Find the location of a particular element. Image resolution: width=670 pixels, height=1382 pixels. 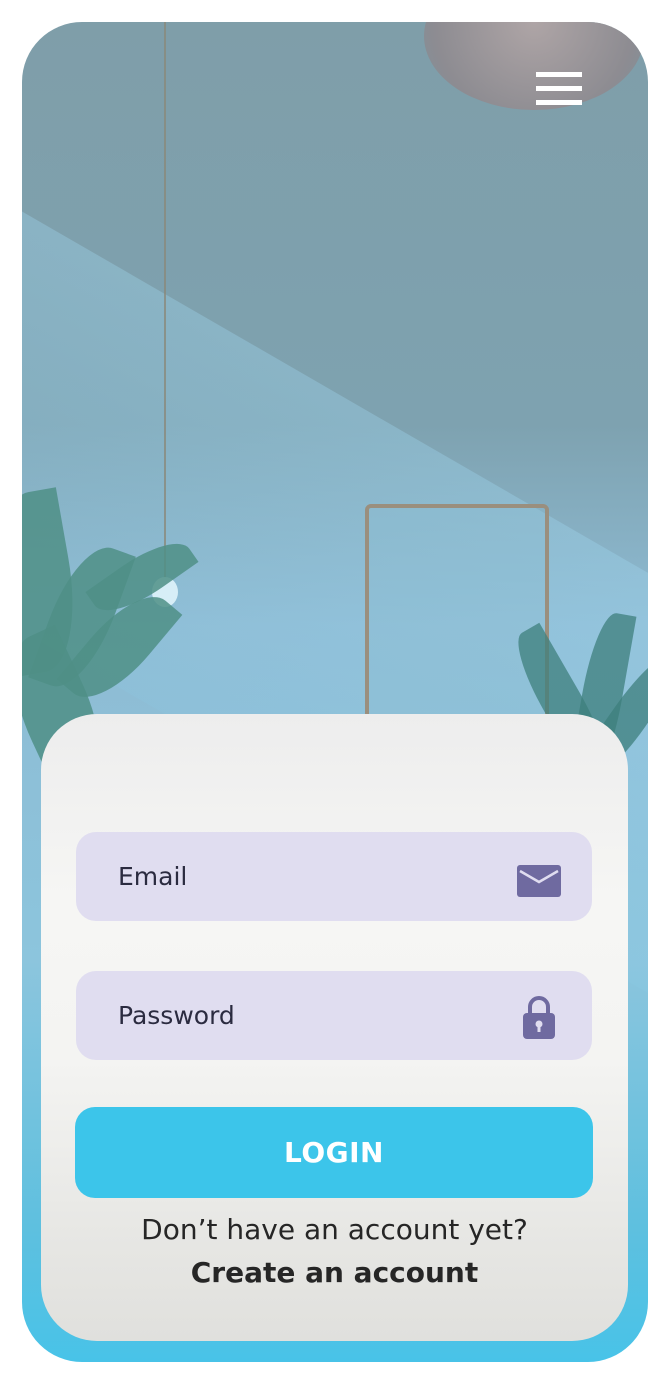

password-field is located at coordinates (334, 1015).